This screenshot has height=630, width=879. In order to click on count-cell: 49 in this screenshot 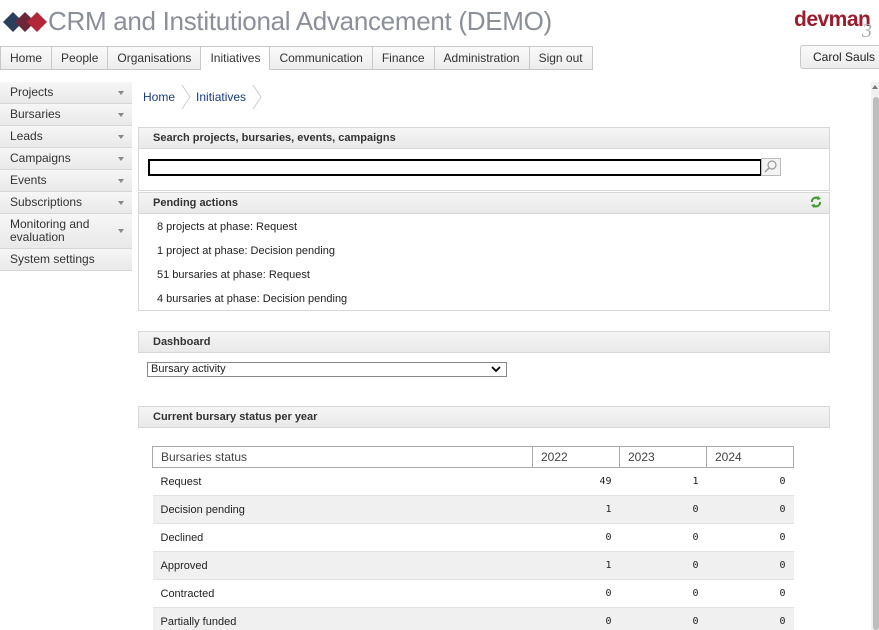, I will do `click(576, 481)`.